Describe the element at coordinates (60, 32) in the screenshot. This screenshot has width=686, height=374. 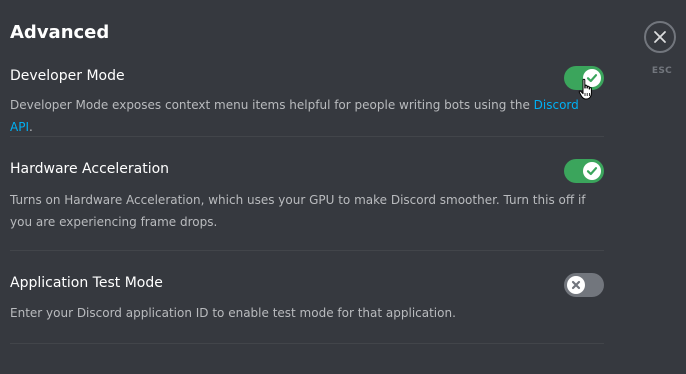
I see `page-title: Advanced` at that location.